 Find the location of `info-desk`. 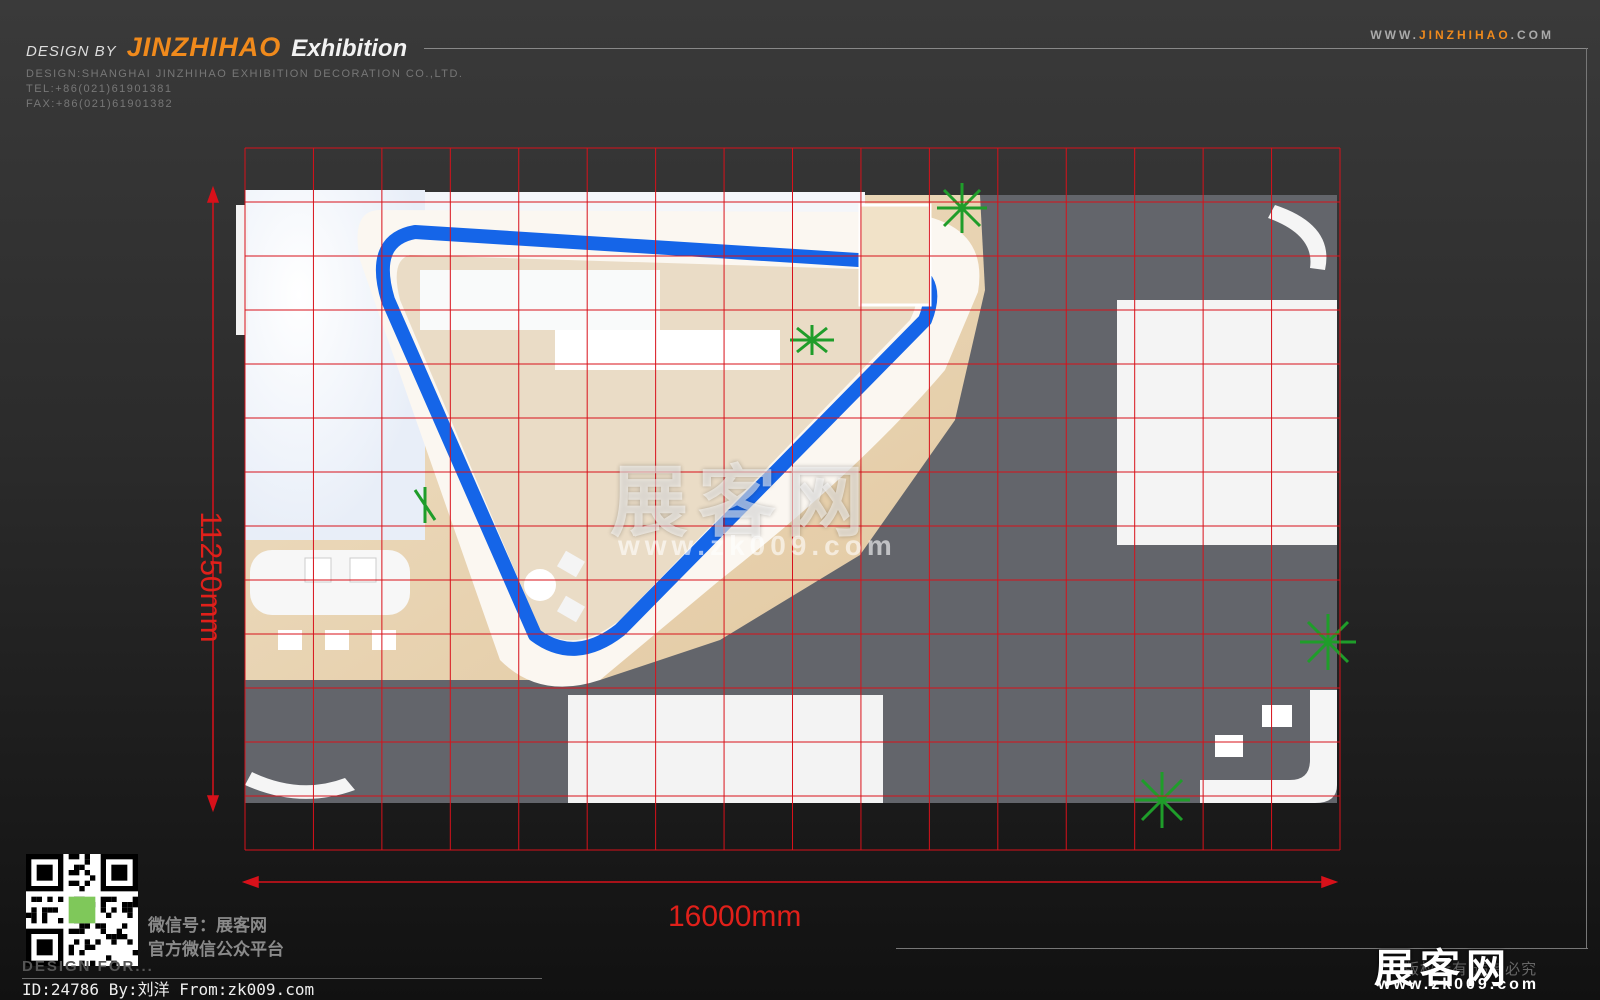

info-desk is located at coordinates (540, 300).